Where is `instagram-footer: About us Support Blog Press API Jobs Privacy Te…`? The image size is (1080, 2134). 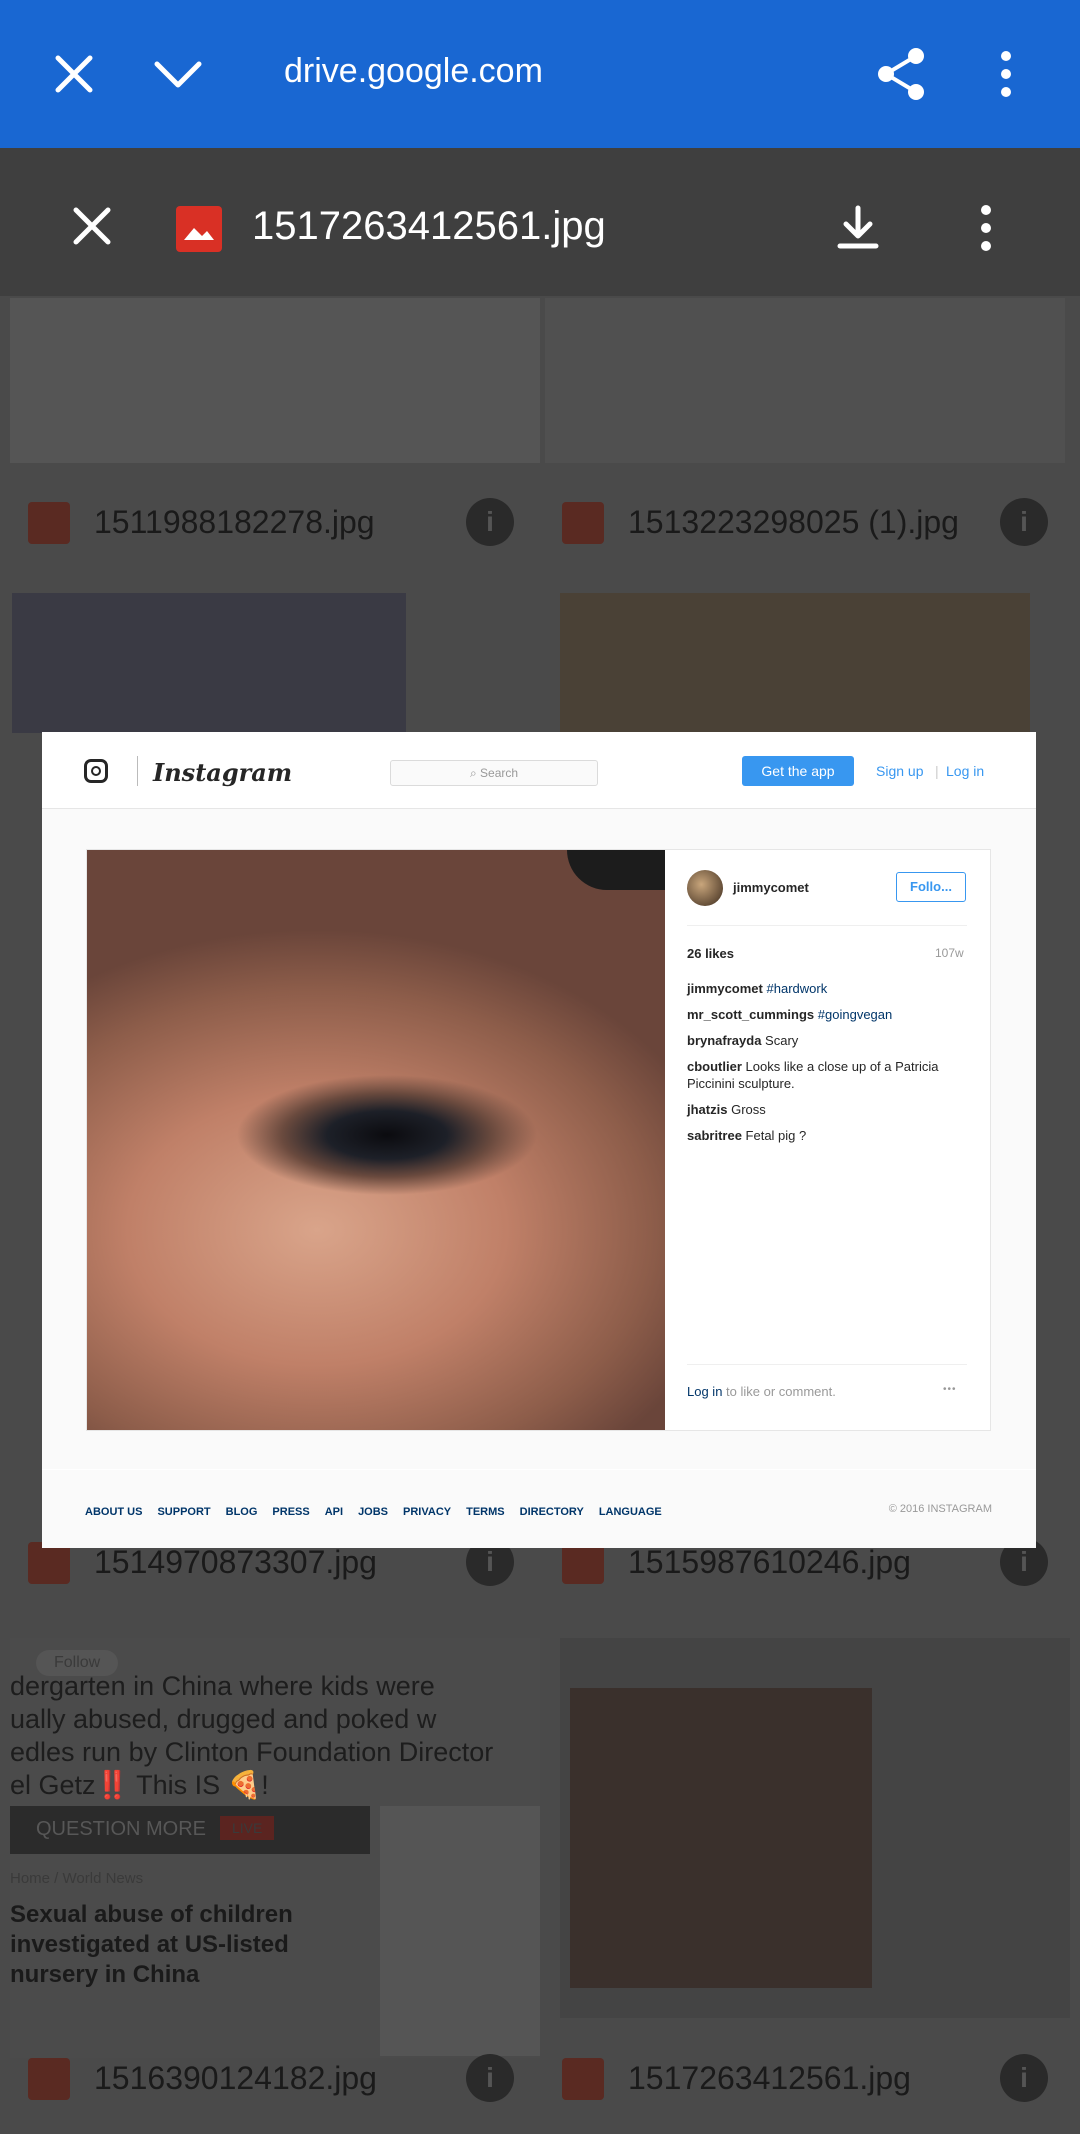
instagram-footer: About us Support Blog Press API Jobs Privacy Te… is located at coordinates (539, 1509).